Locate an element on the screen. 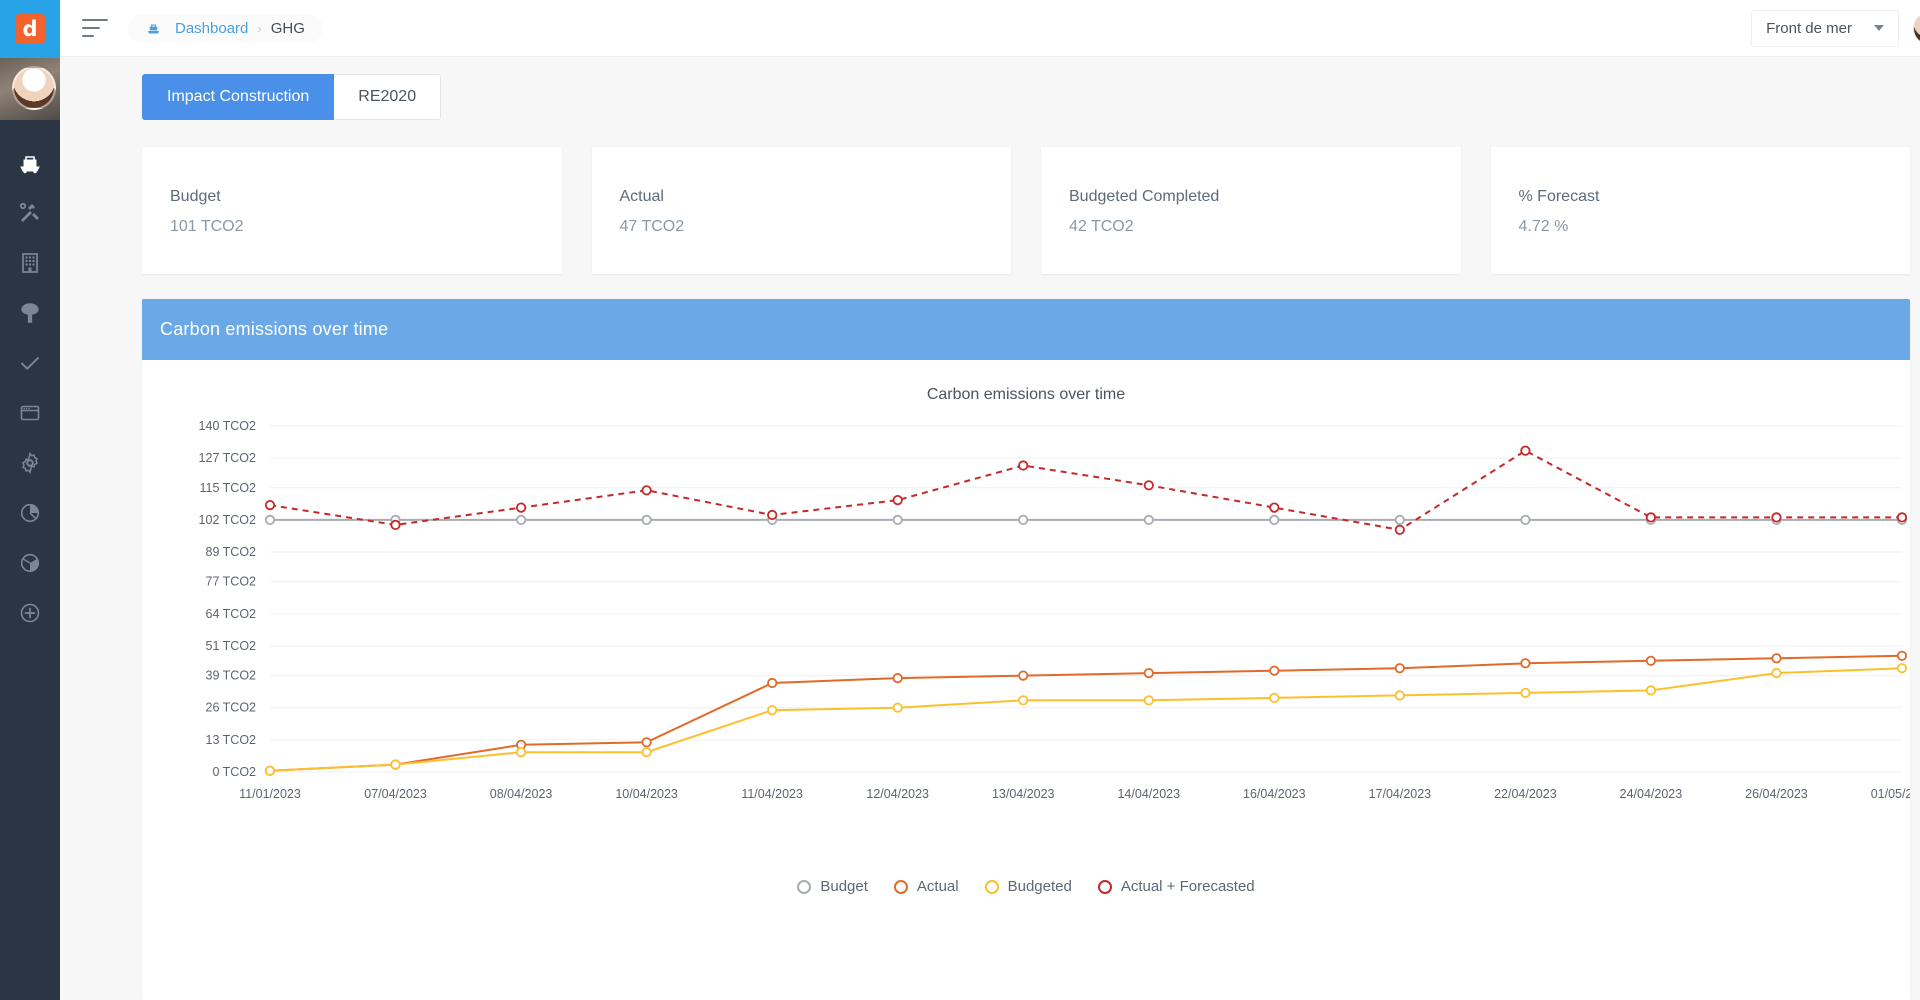 The image size is (1920, 1000). x-axis-tick-label: 13/04/2023 is located at coordinates (1023, 794).